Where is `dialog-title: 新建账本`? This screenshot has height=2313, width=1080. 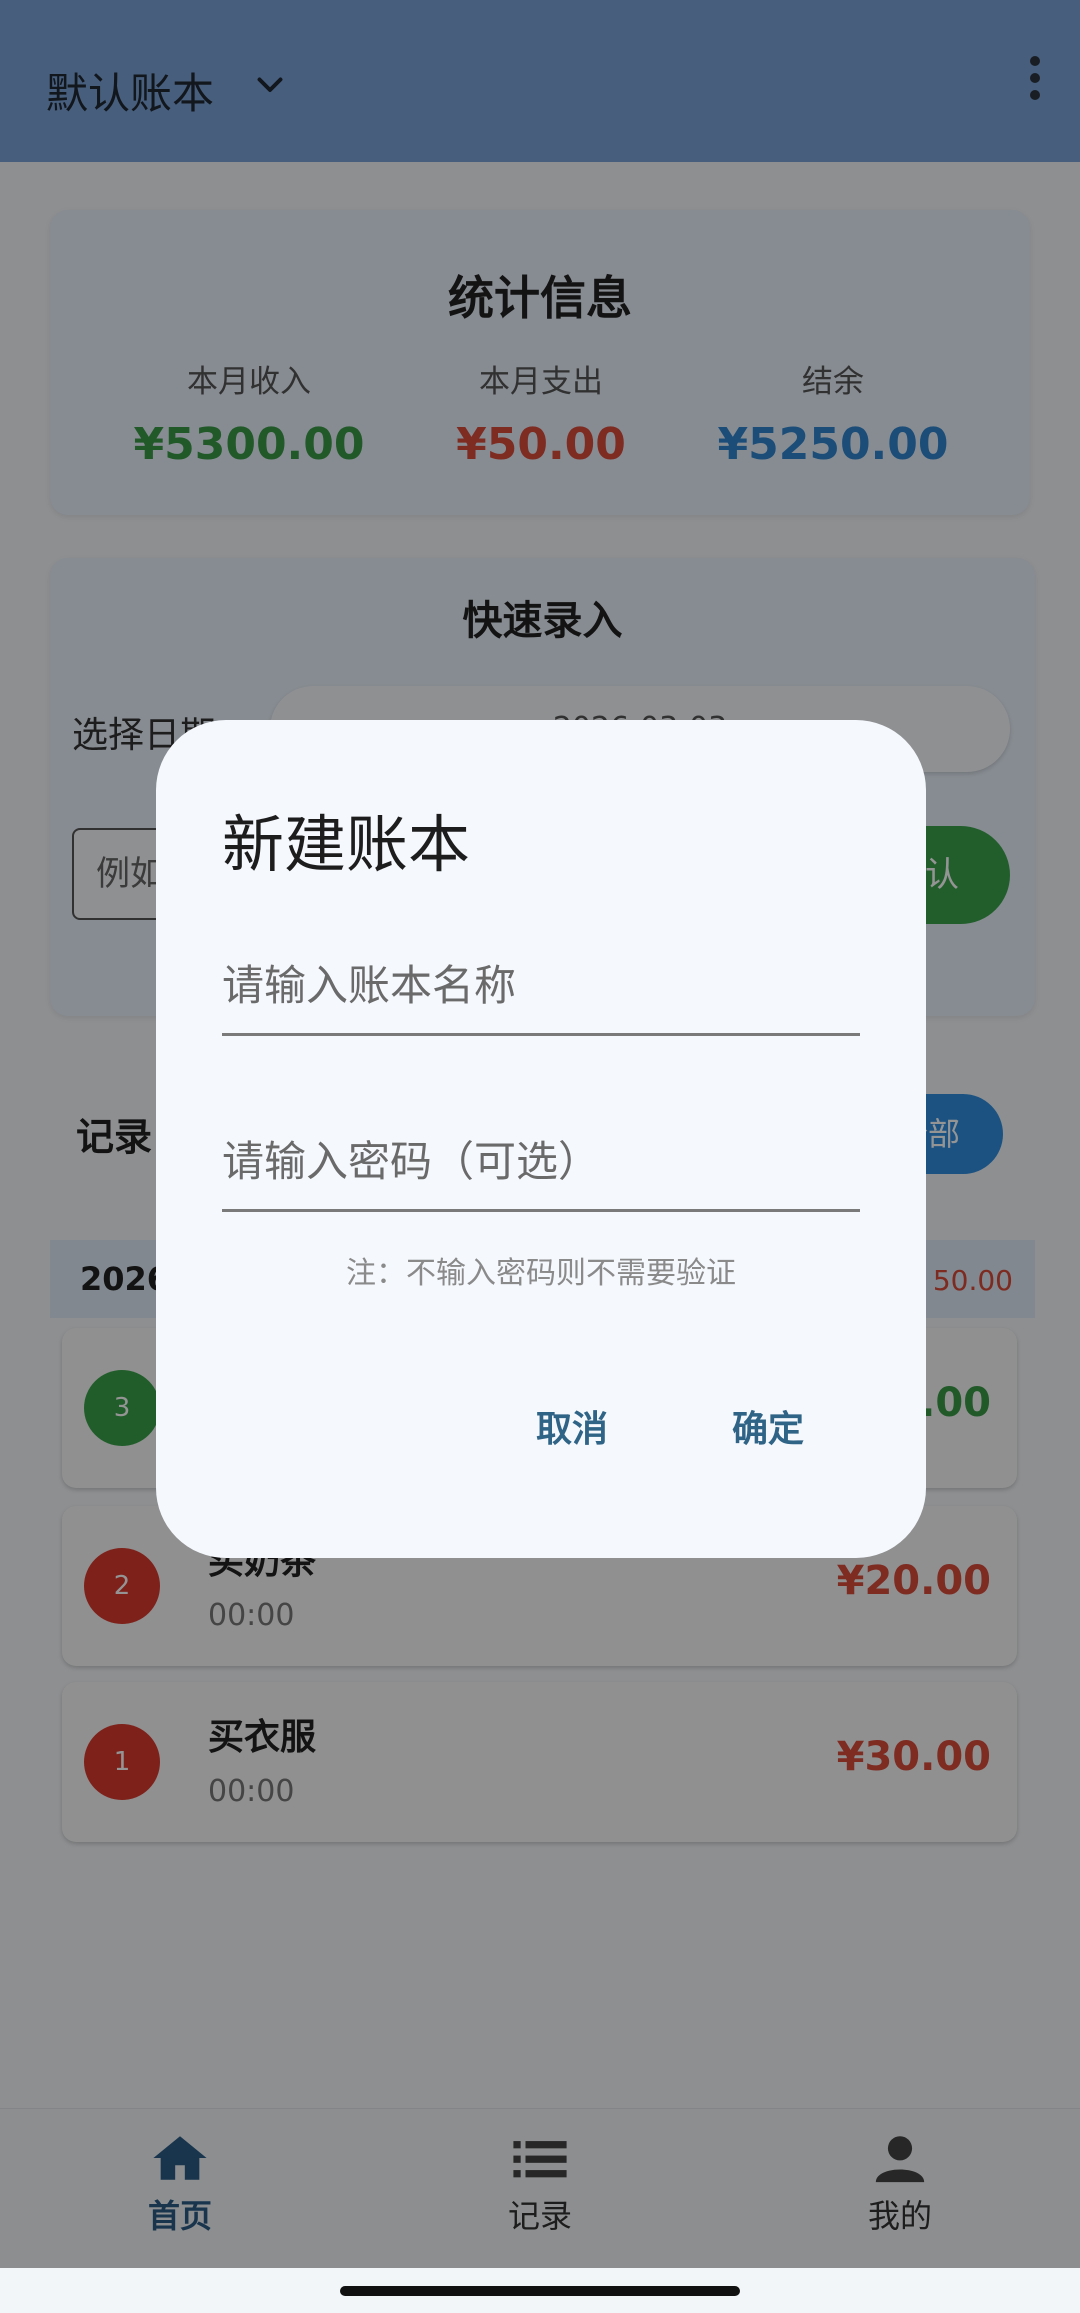 dialog-title: 新建账本 is located at coordinates (346, 844).